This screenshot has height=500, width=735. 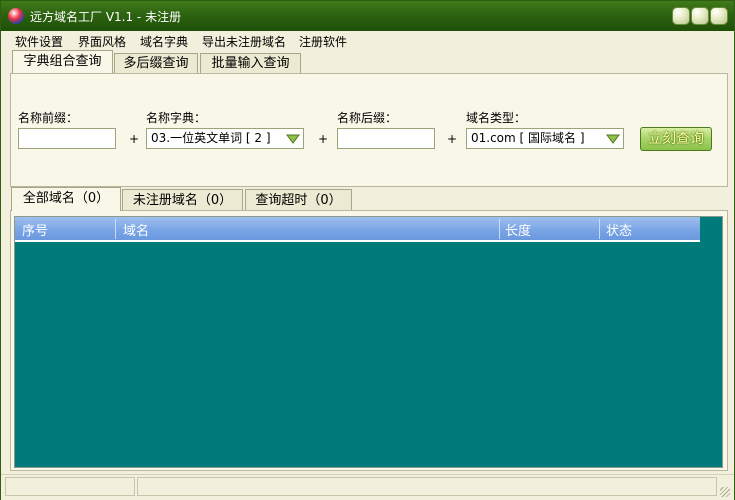 I want to click on status-pane-left, so click(x=70, y=486).